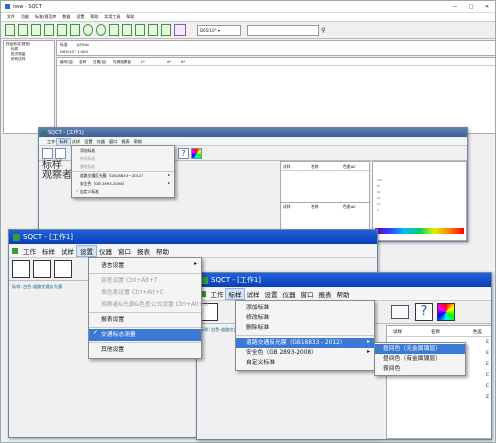 The image size is (496, 443). What do you see at coordinates (289, 294) in the screenshot?
I see `w4-menu-instrument: 仪器` at bounding box center [289, 294].